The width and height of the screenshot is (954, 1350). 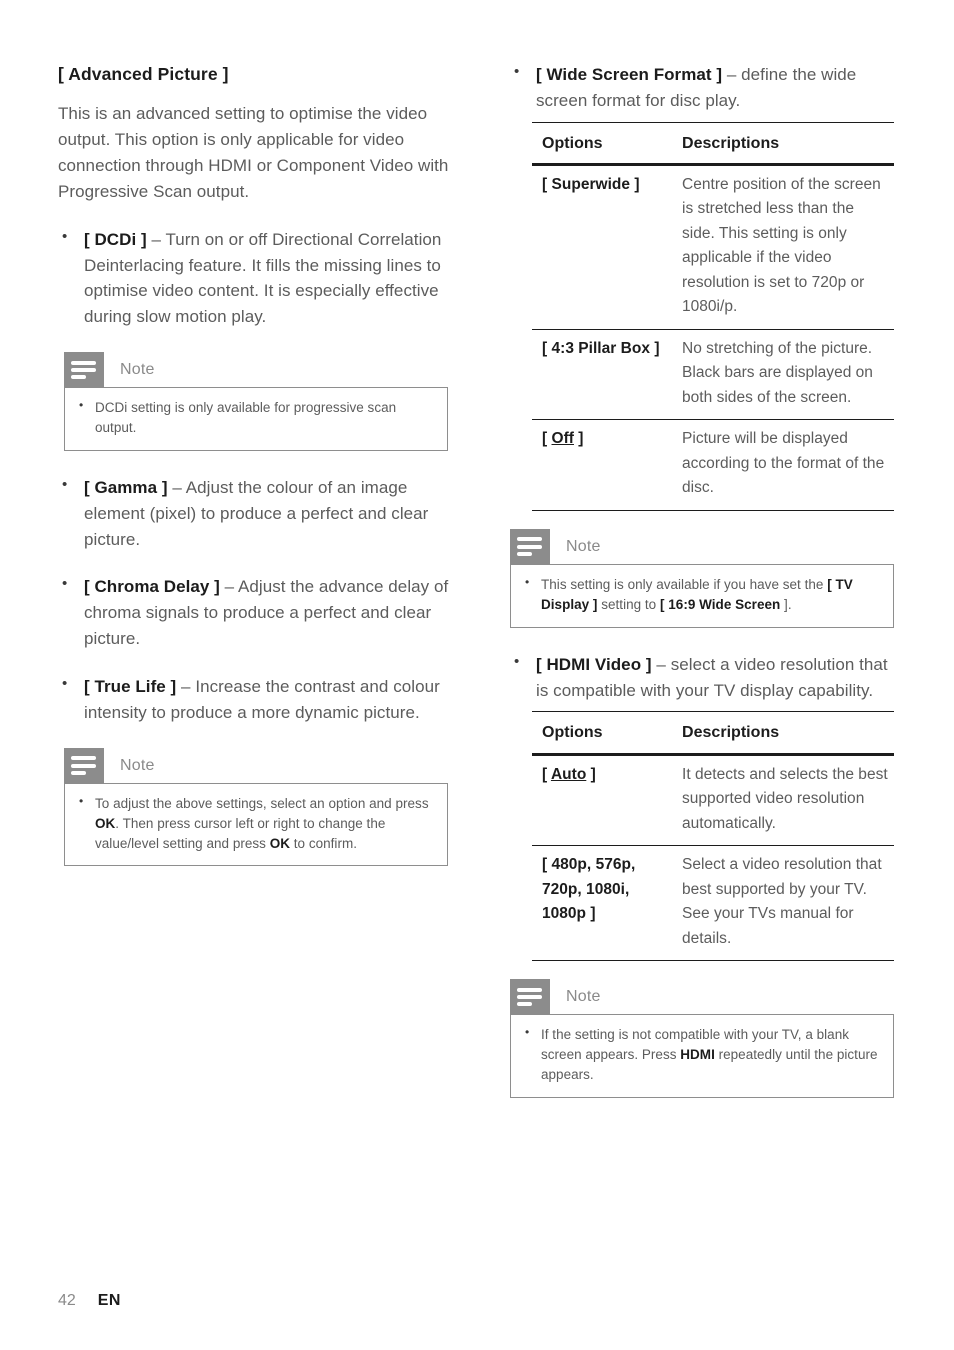 What do you see at coordinates (562, 439) in the screenshot?
I see `default-option-underline: Off` at bounding box center [562, 439].